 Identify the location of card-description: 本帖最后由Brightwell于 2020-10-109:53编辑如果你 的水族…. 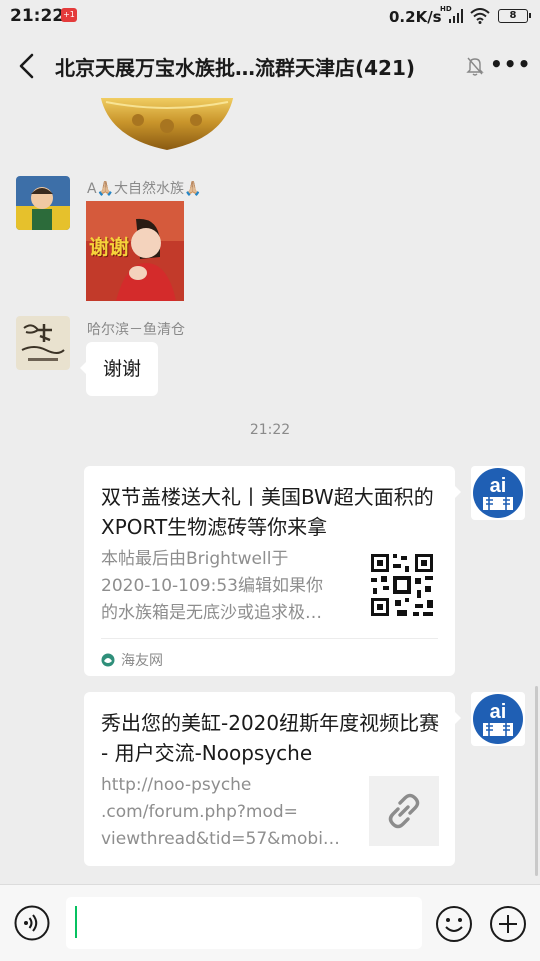
(212, 586).